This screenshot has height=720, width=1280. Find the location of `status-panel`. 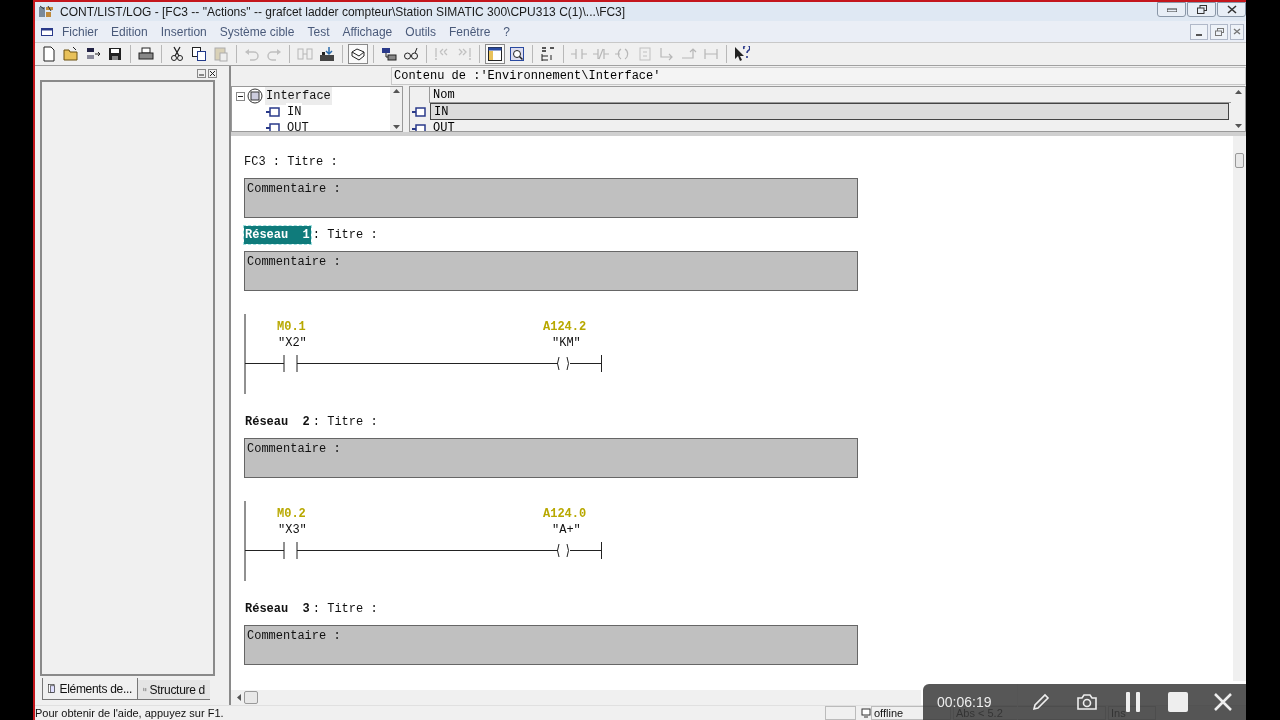

status-panel is located at coordinates (840, 713).